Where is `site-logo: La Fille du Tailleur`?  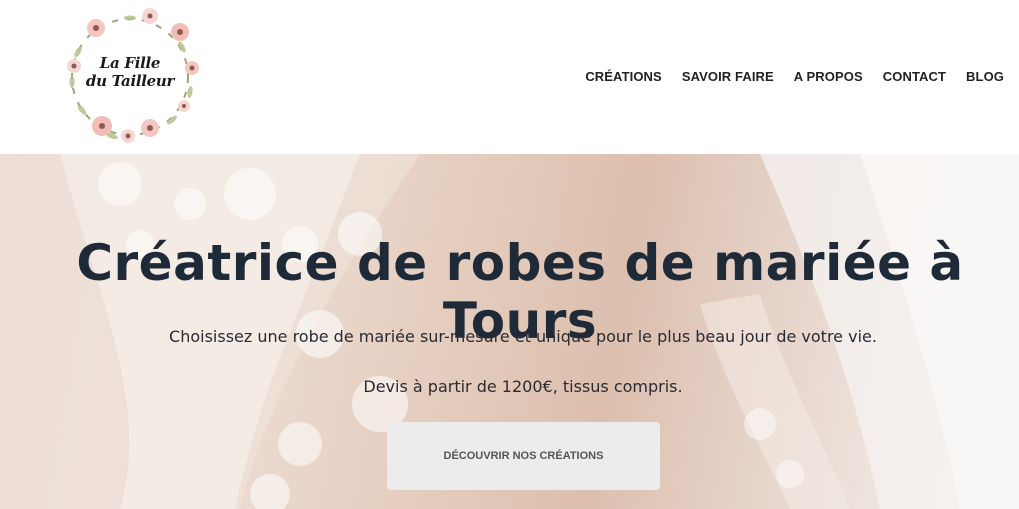 site-logo: La Fille du Tailleur is located at coordinates (130, 77).